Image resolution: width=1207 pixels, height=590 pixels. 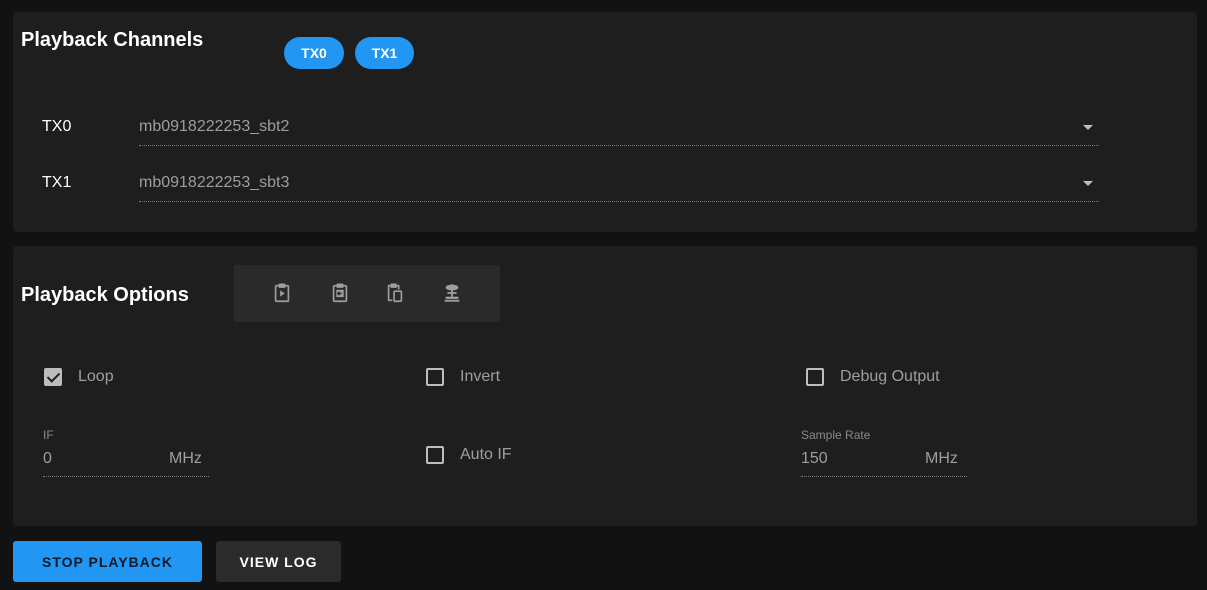 I want to click on sample-rate-value: 150, so click(x=814, y=458).